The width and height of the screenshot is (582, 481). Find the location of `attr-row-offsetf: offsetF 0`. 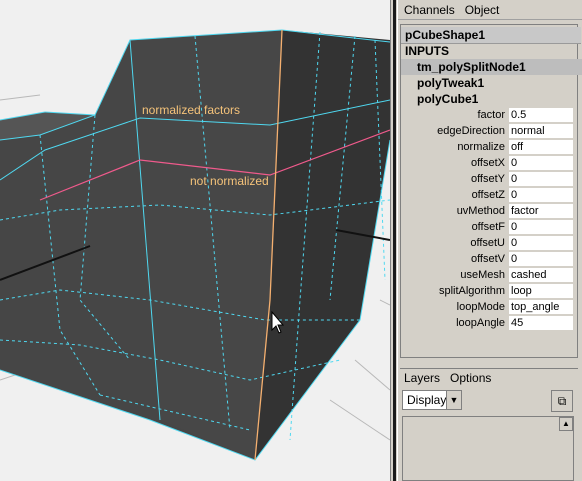

attr-row-offsetf: offsetF 0 is located at coordinates (489, 227).